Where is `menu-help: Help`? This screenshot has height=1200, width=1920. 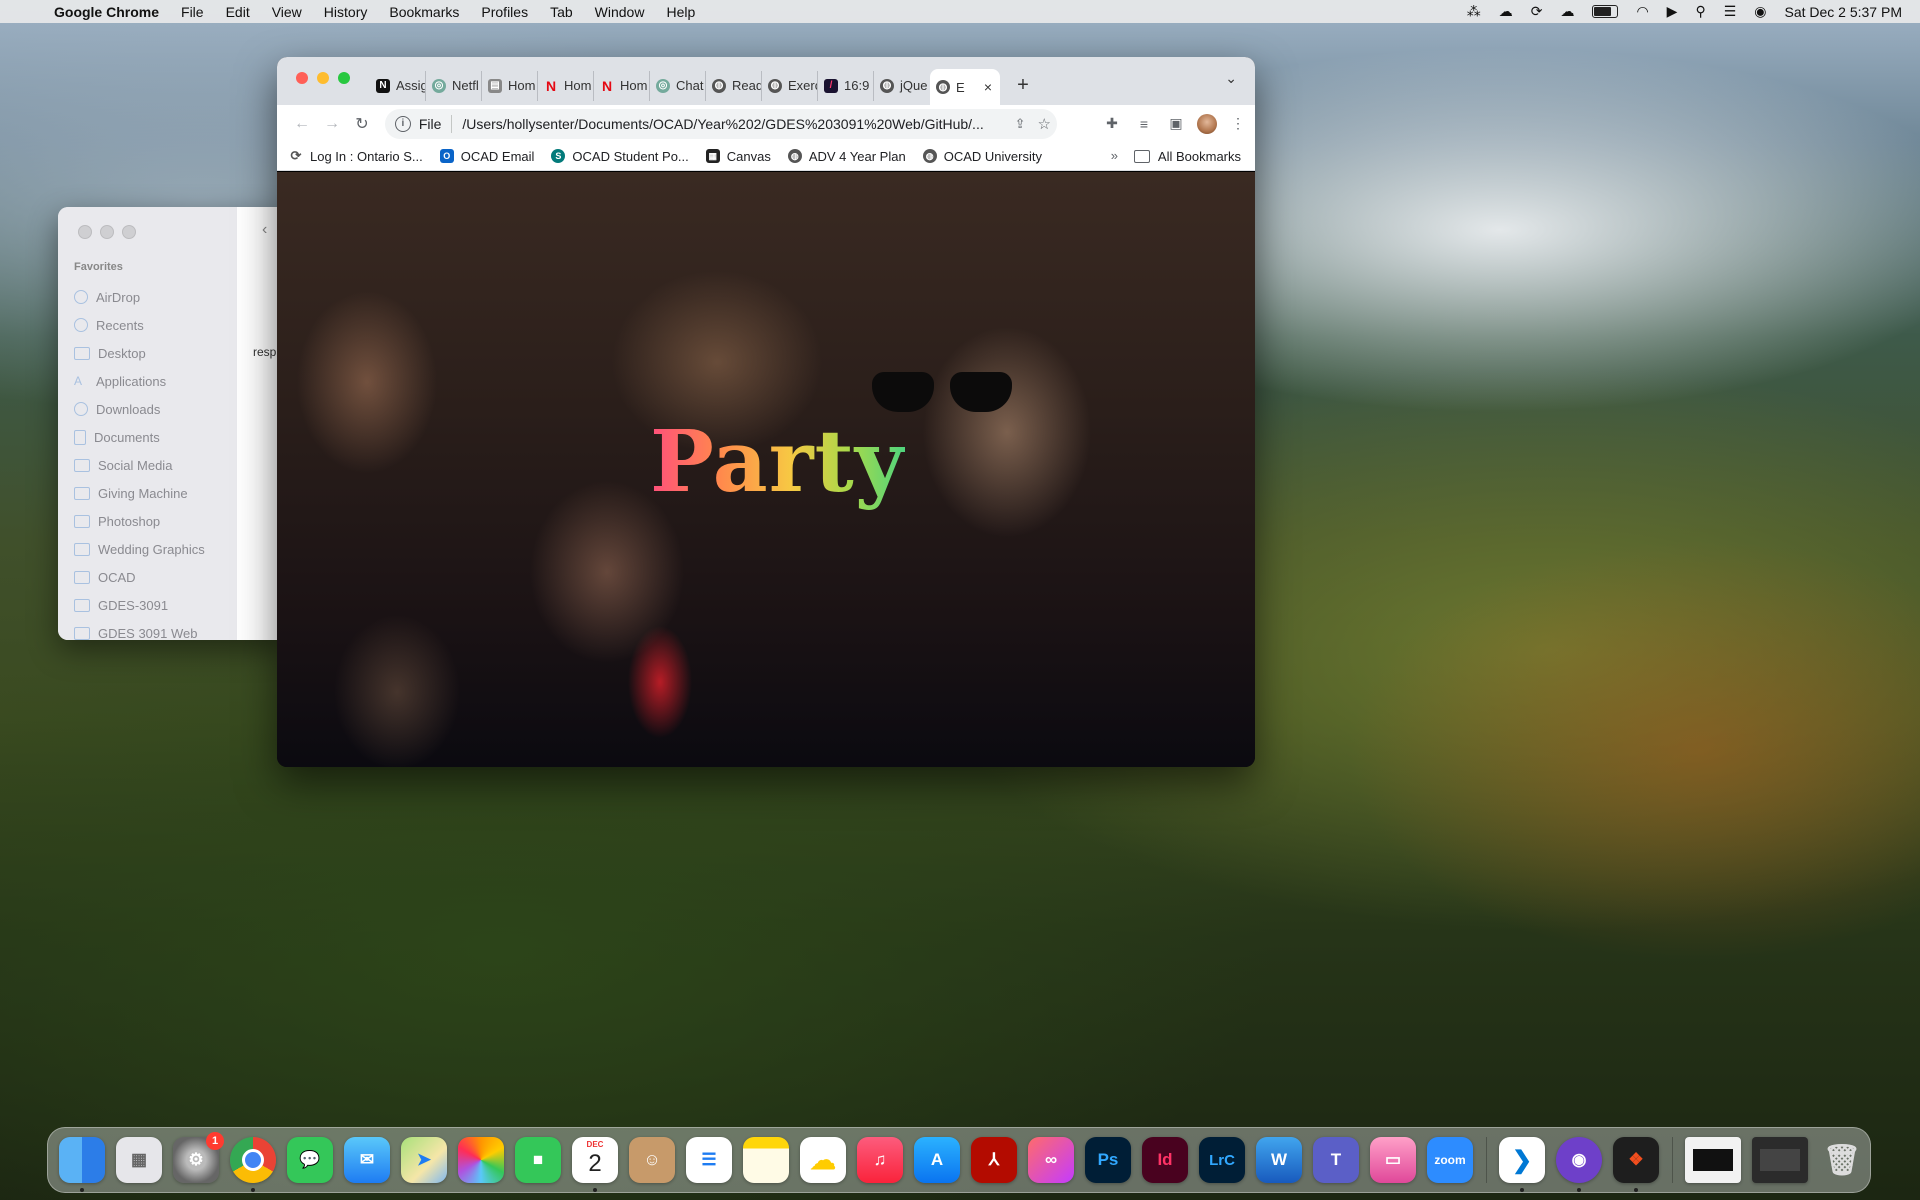
menu-help: Help is located at coordinates (680, 12).